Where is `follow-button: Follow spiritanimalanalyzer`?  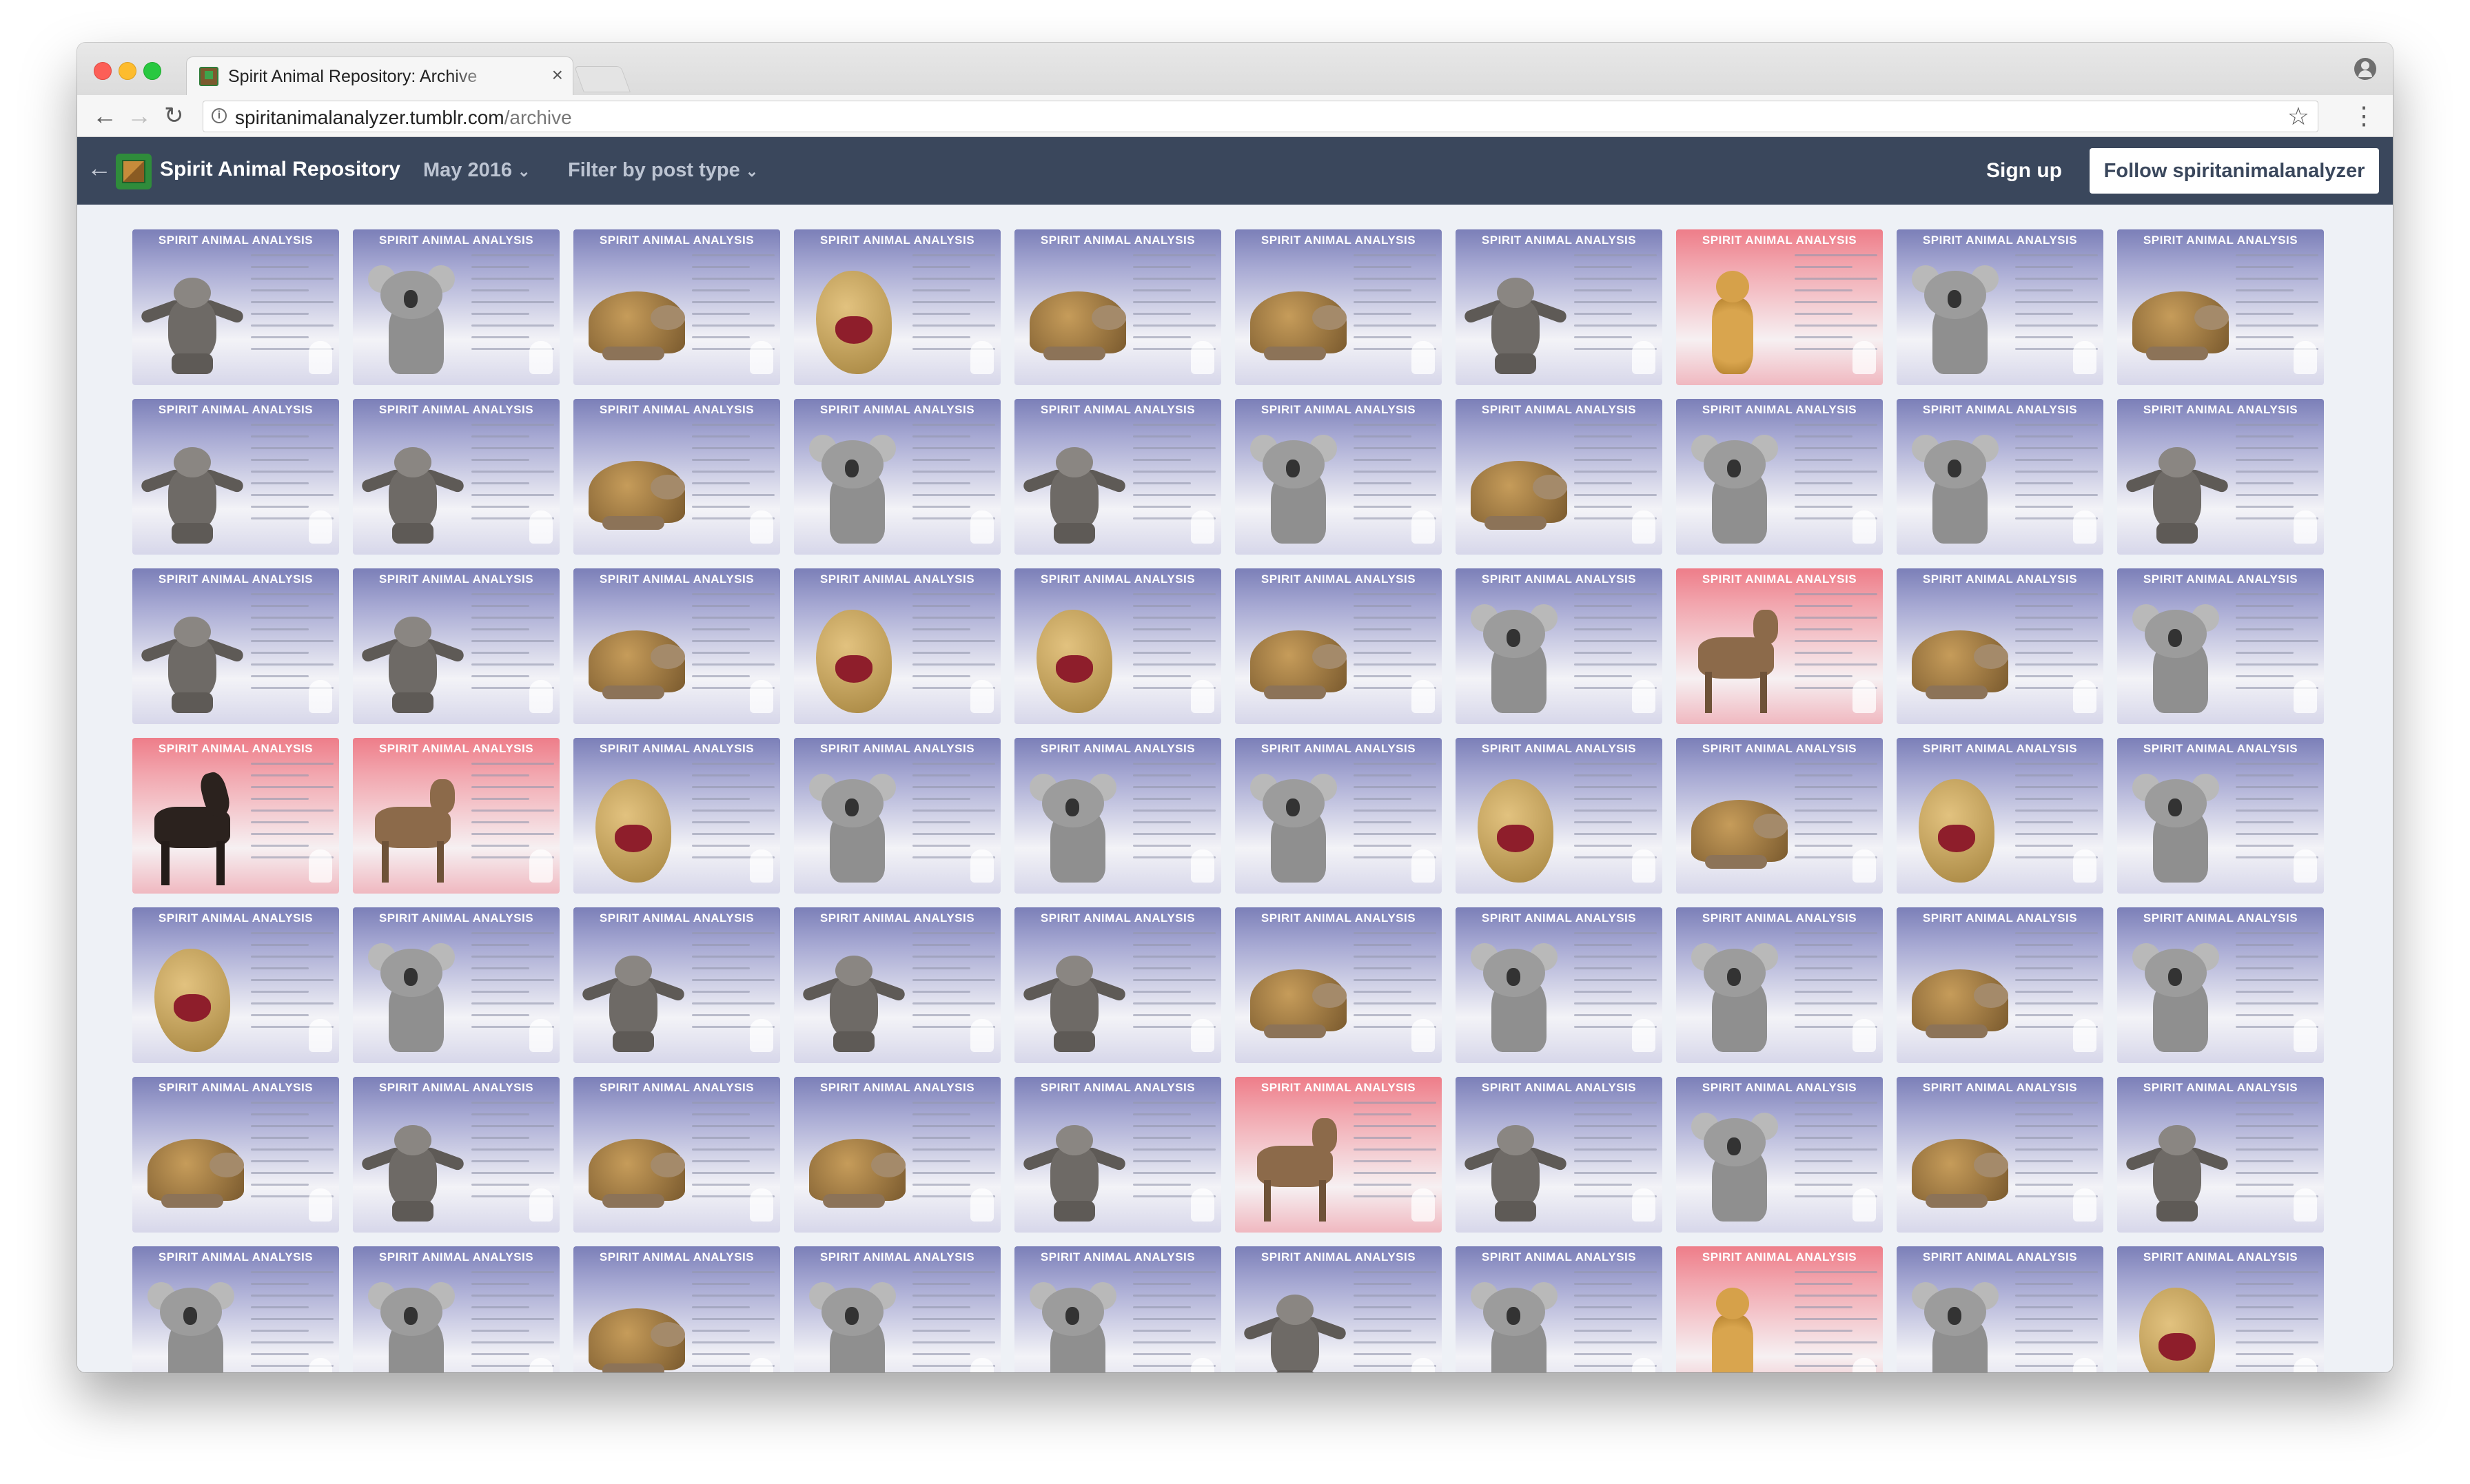
follow-button: Follow spiritanimalanalyzer is located at coordinates (2234, 171).